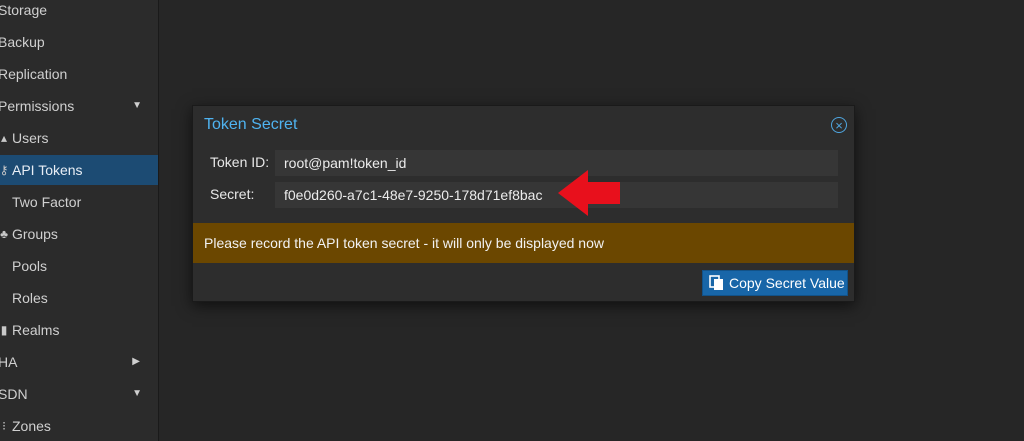 Image resolution: width=1024 pixels, height=441 pixels. What do you see at coordinates (4, 426) in the screenshot?
I see `grid-icon: ⁝` at bounding box center [4, 426].